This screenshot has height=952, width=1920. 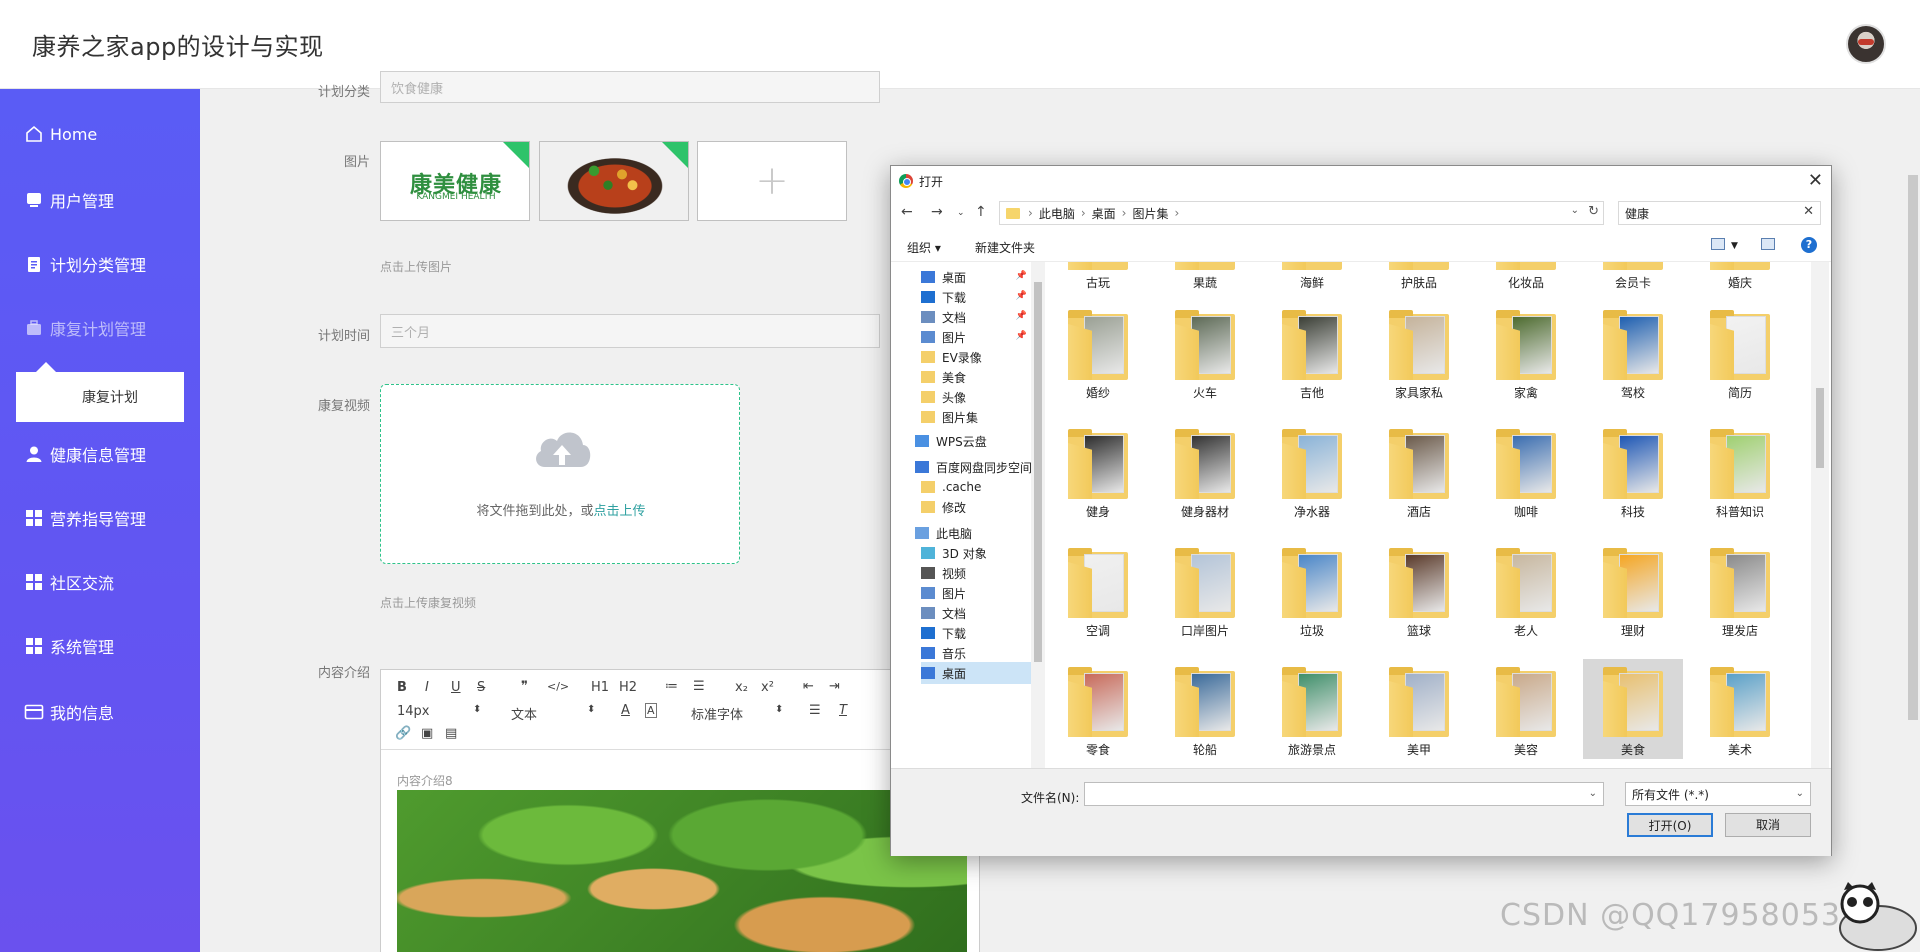 I want to click on subscript-button: x₂, so click(x=741, y=687).